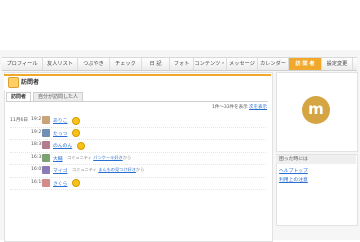 Image resolution: width=360 pixels, height=242 pixels. What do you see at coordinates (156, 64) in the screenshot?
I see `nav-item: 日 記` at bounding box center [156, 64].